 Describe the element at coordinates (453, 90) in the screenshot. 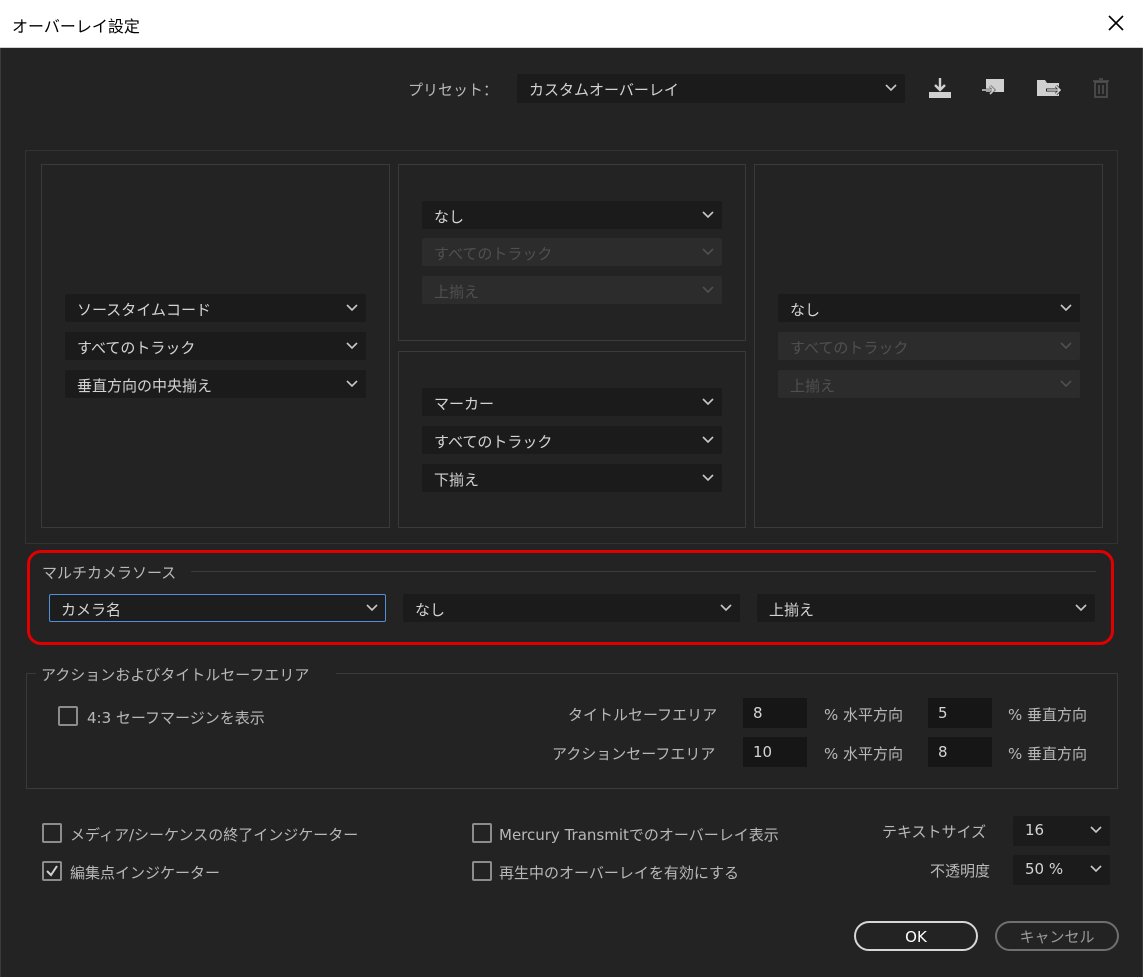

I see `preset-label: プリセット：` at that location.